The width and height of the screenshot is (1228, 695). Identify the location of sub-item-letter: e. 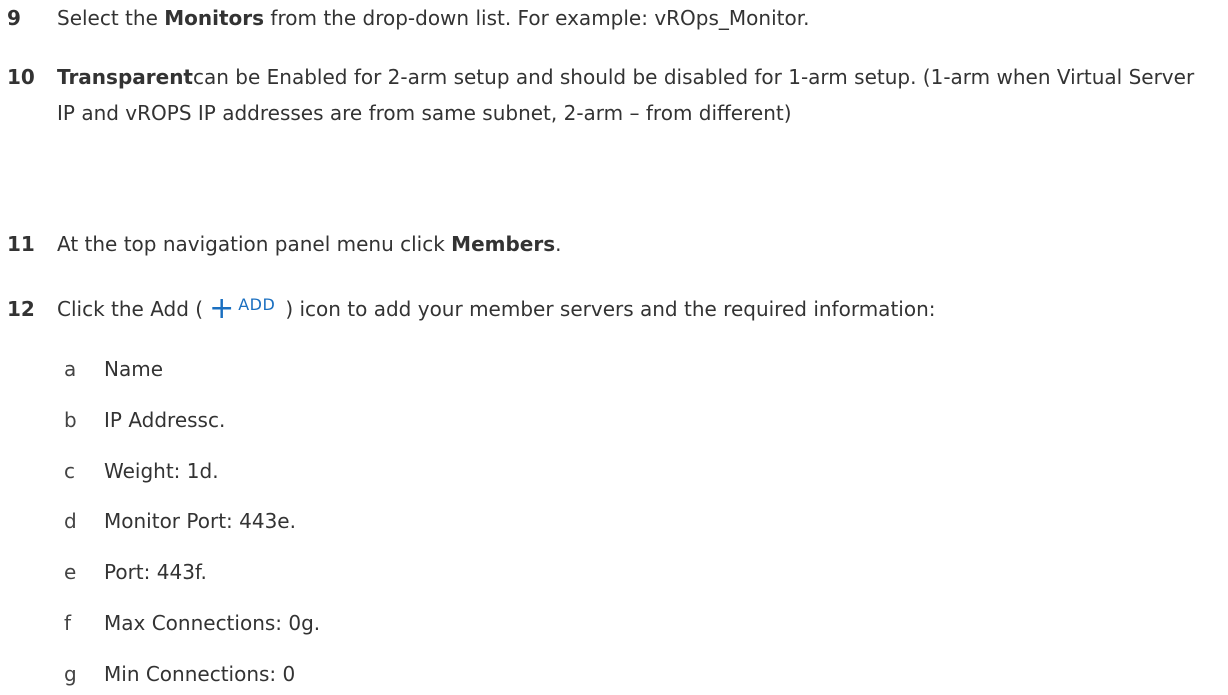
(70, 572).